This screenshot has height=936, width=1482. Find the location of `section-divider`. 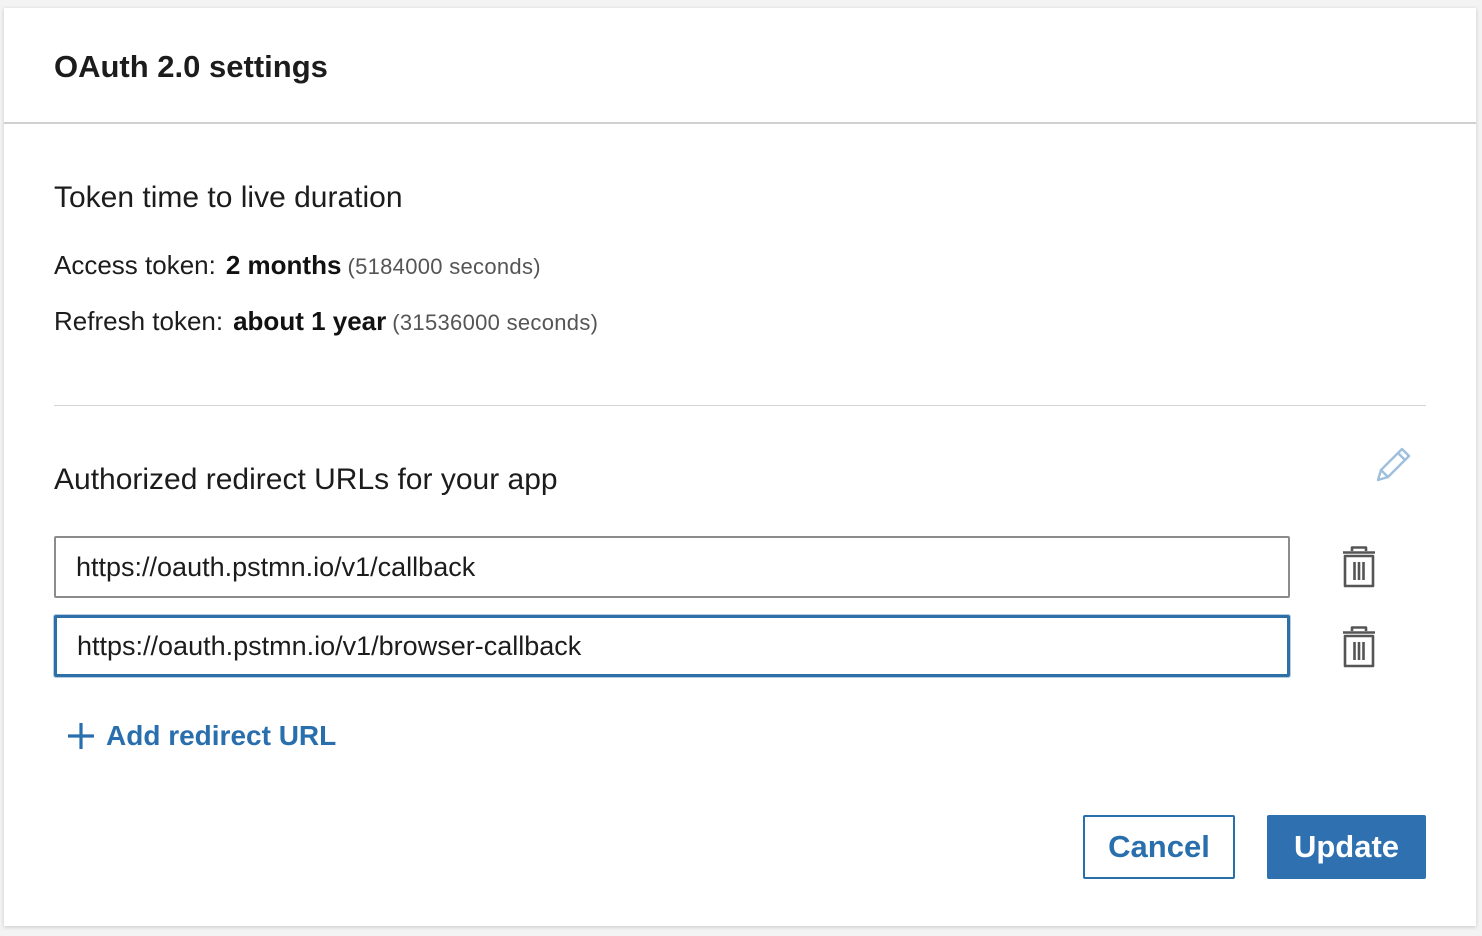

section-divider is located at coordinates (740, 405).